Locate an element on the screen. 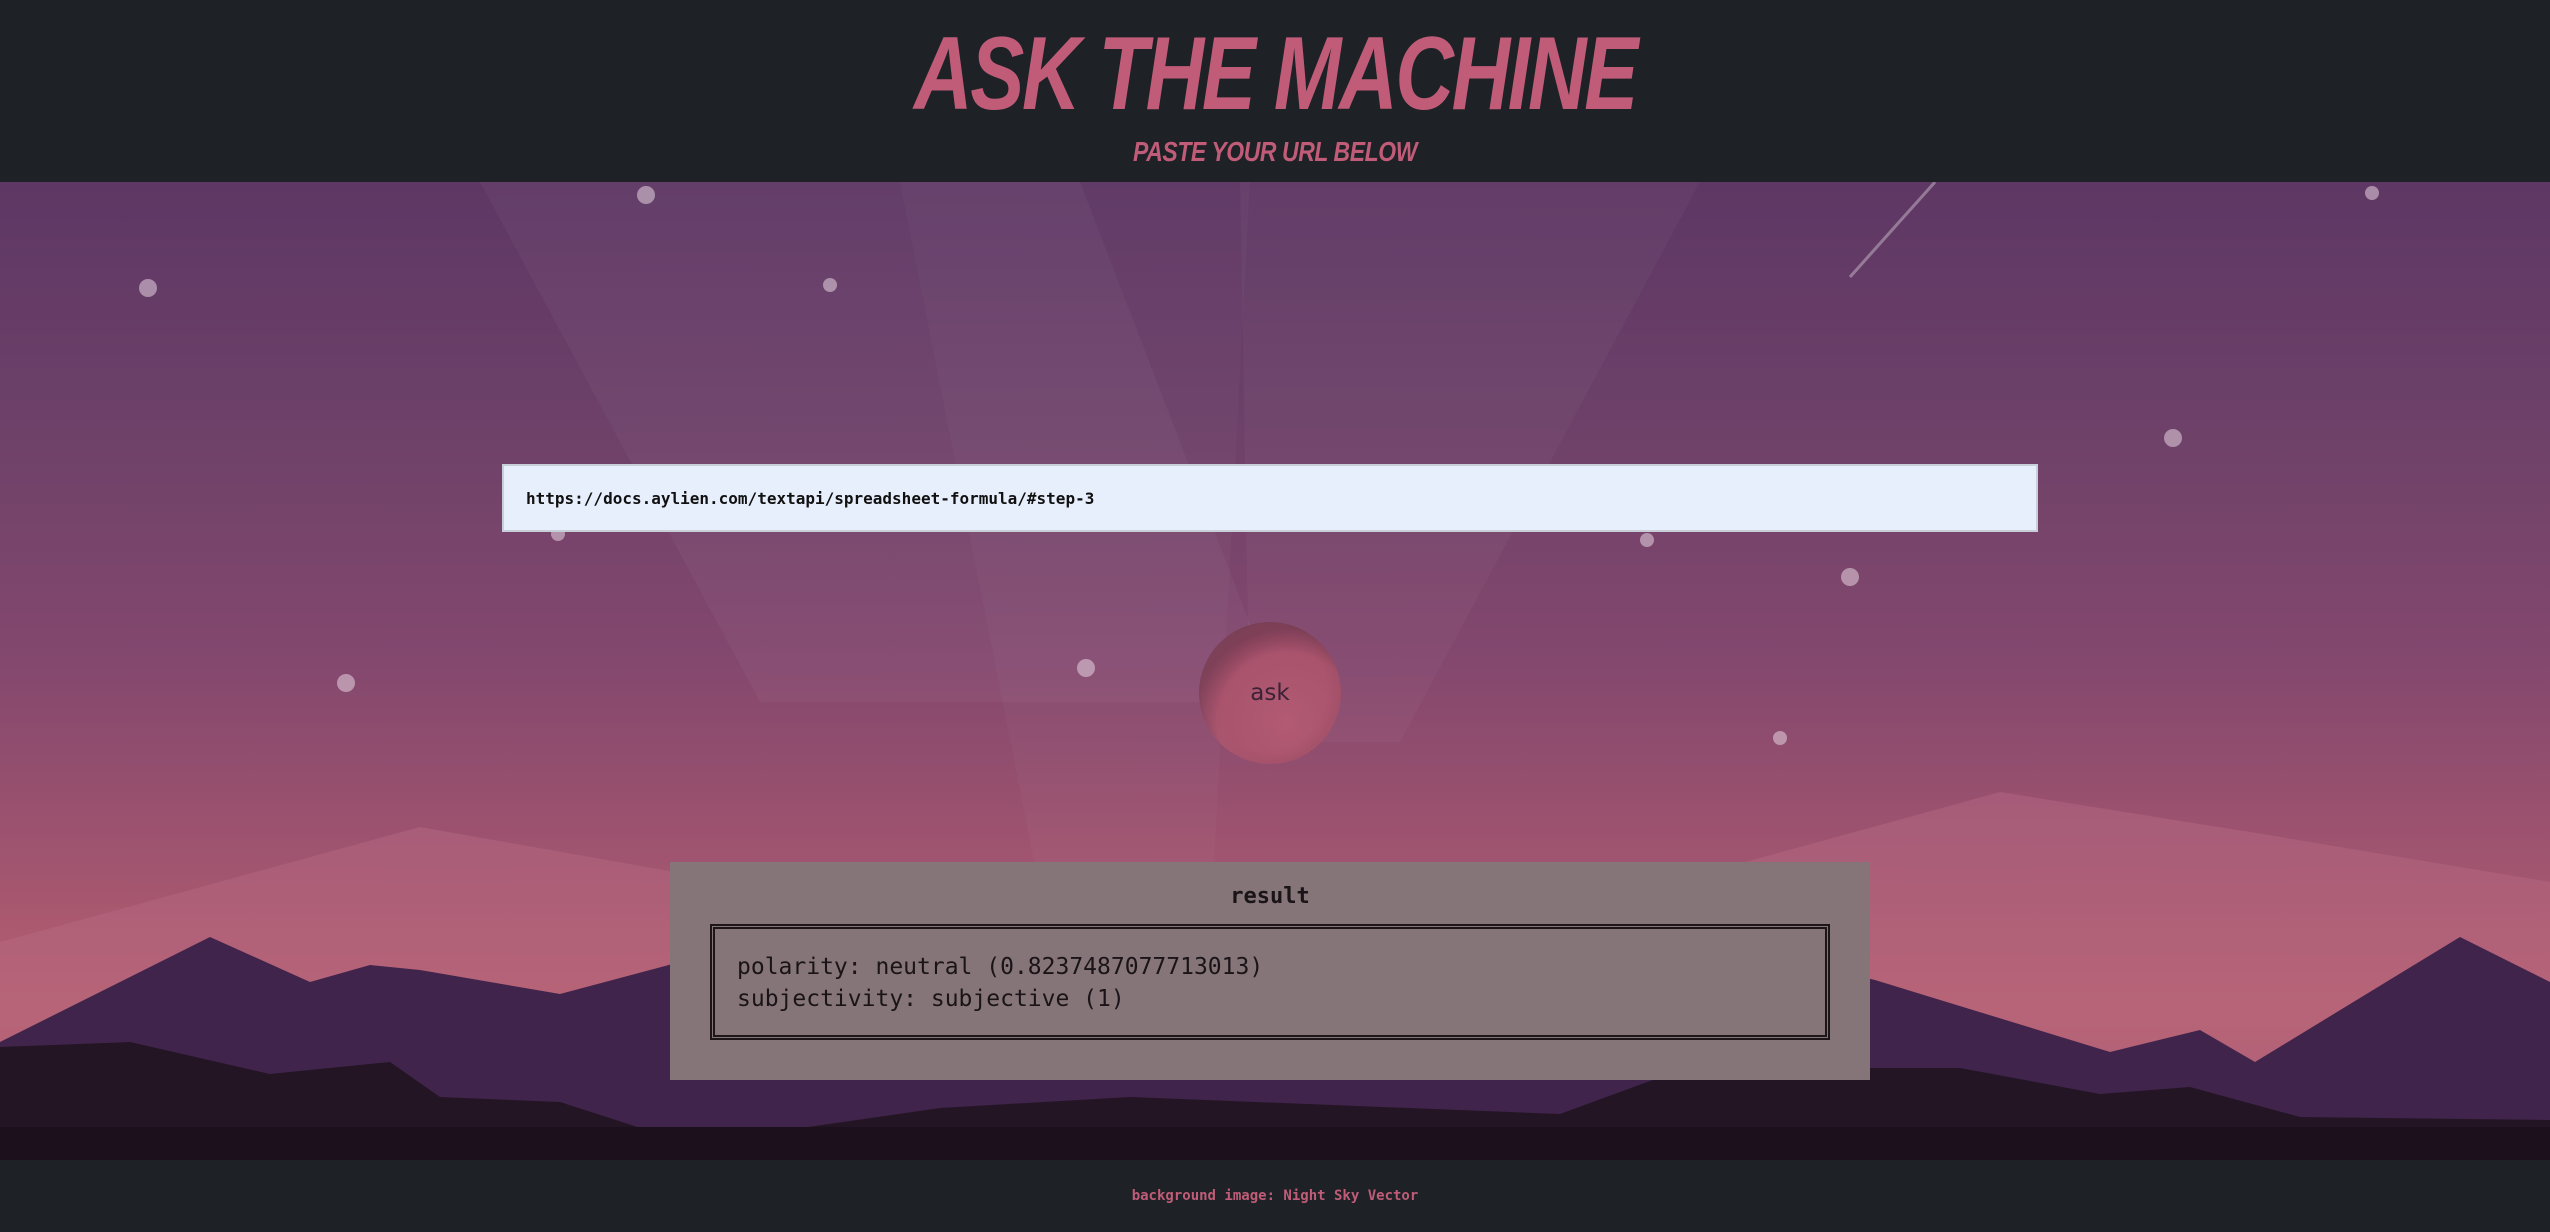 The image size is (2550, 1232). polarity-result: polarity: neutral (0.8237487077713013) is located at coordinates (1000, 967).